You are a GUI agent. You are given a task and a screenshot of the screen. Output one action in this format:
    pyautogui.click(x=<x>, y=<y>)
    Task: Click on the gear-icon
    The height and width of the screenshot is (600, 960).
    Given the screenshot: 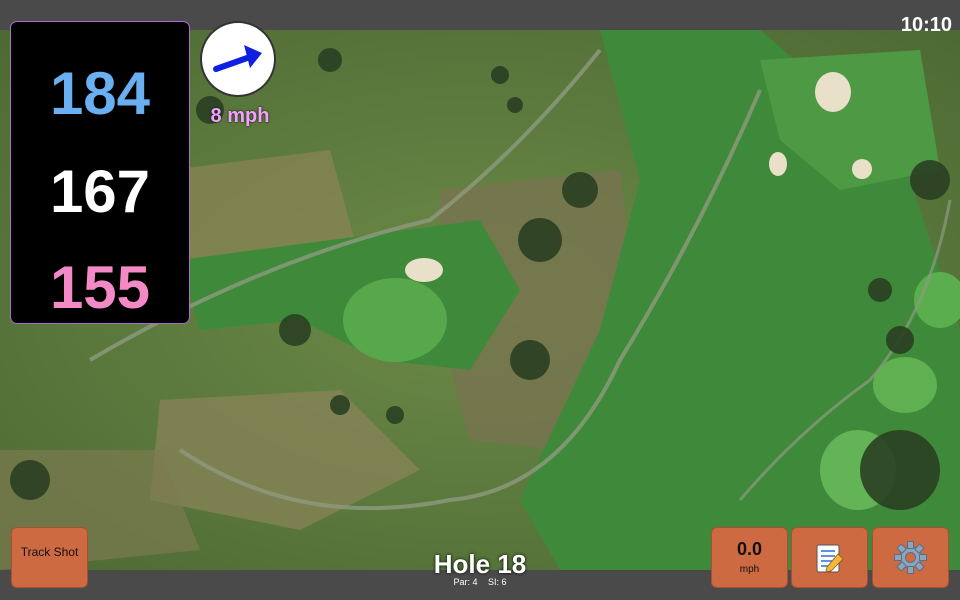 What is the action you would take?
    pyautogui.click(x=910, y=557)
    